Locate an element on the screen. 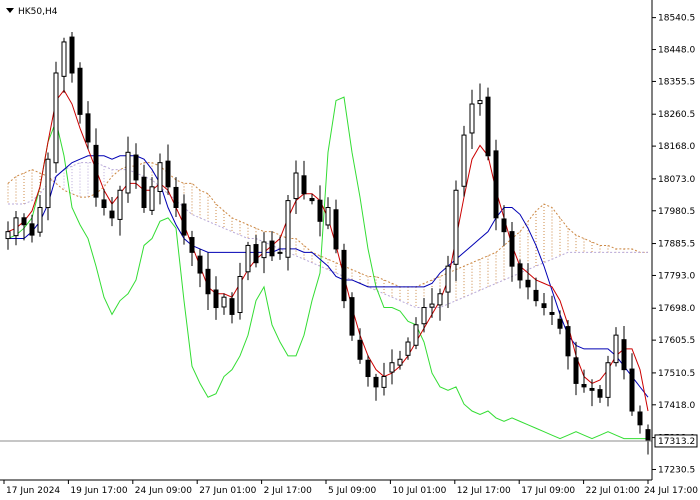 The height and width of the screenshot is (500, 700). price-tick-label: 17418.0 is located at coordinates (676, 406).